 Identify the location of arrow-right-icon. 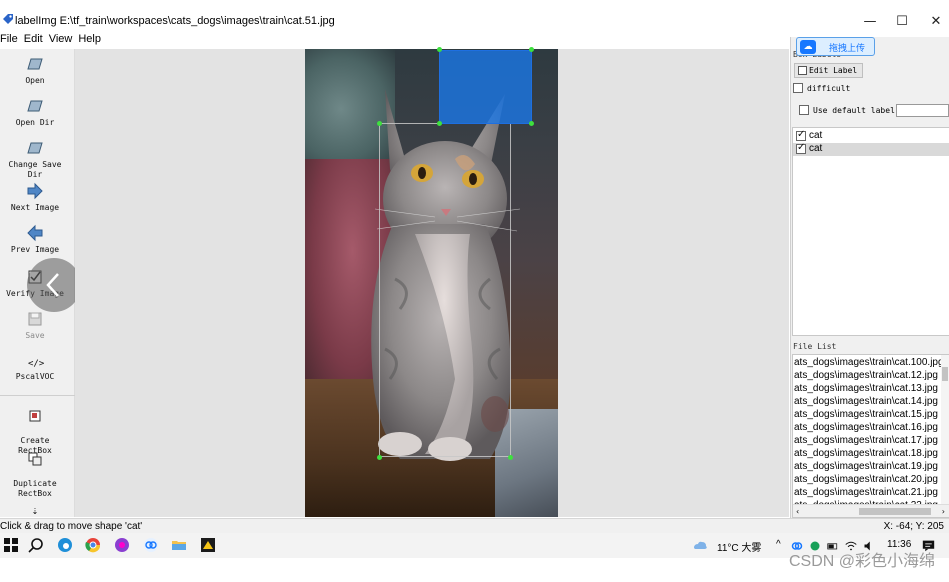
(35, 191).